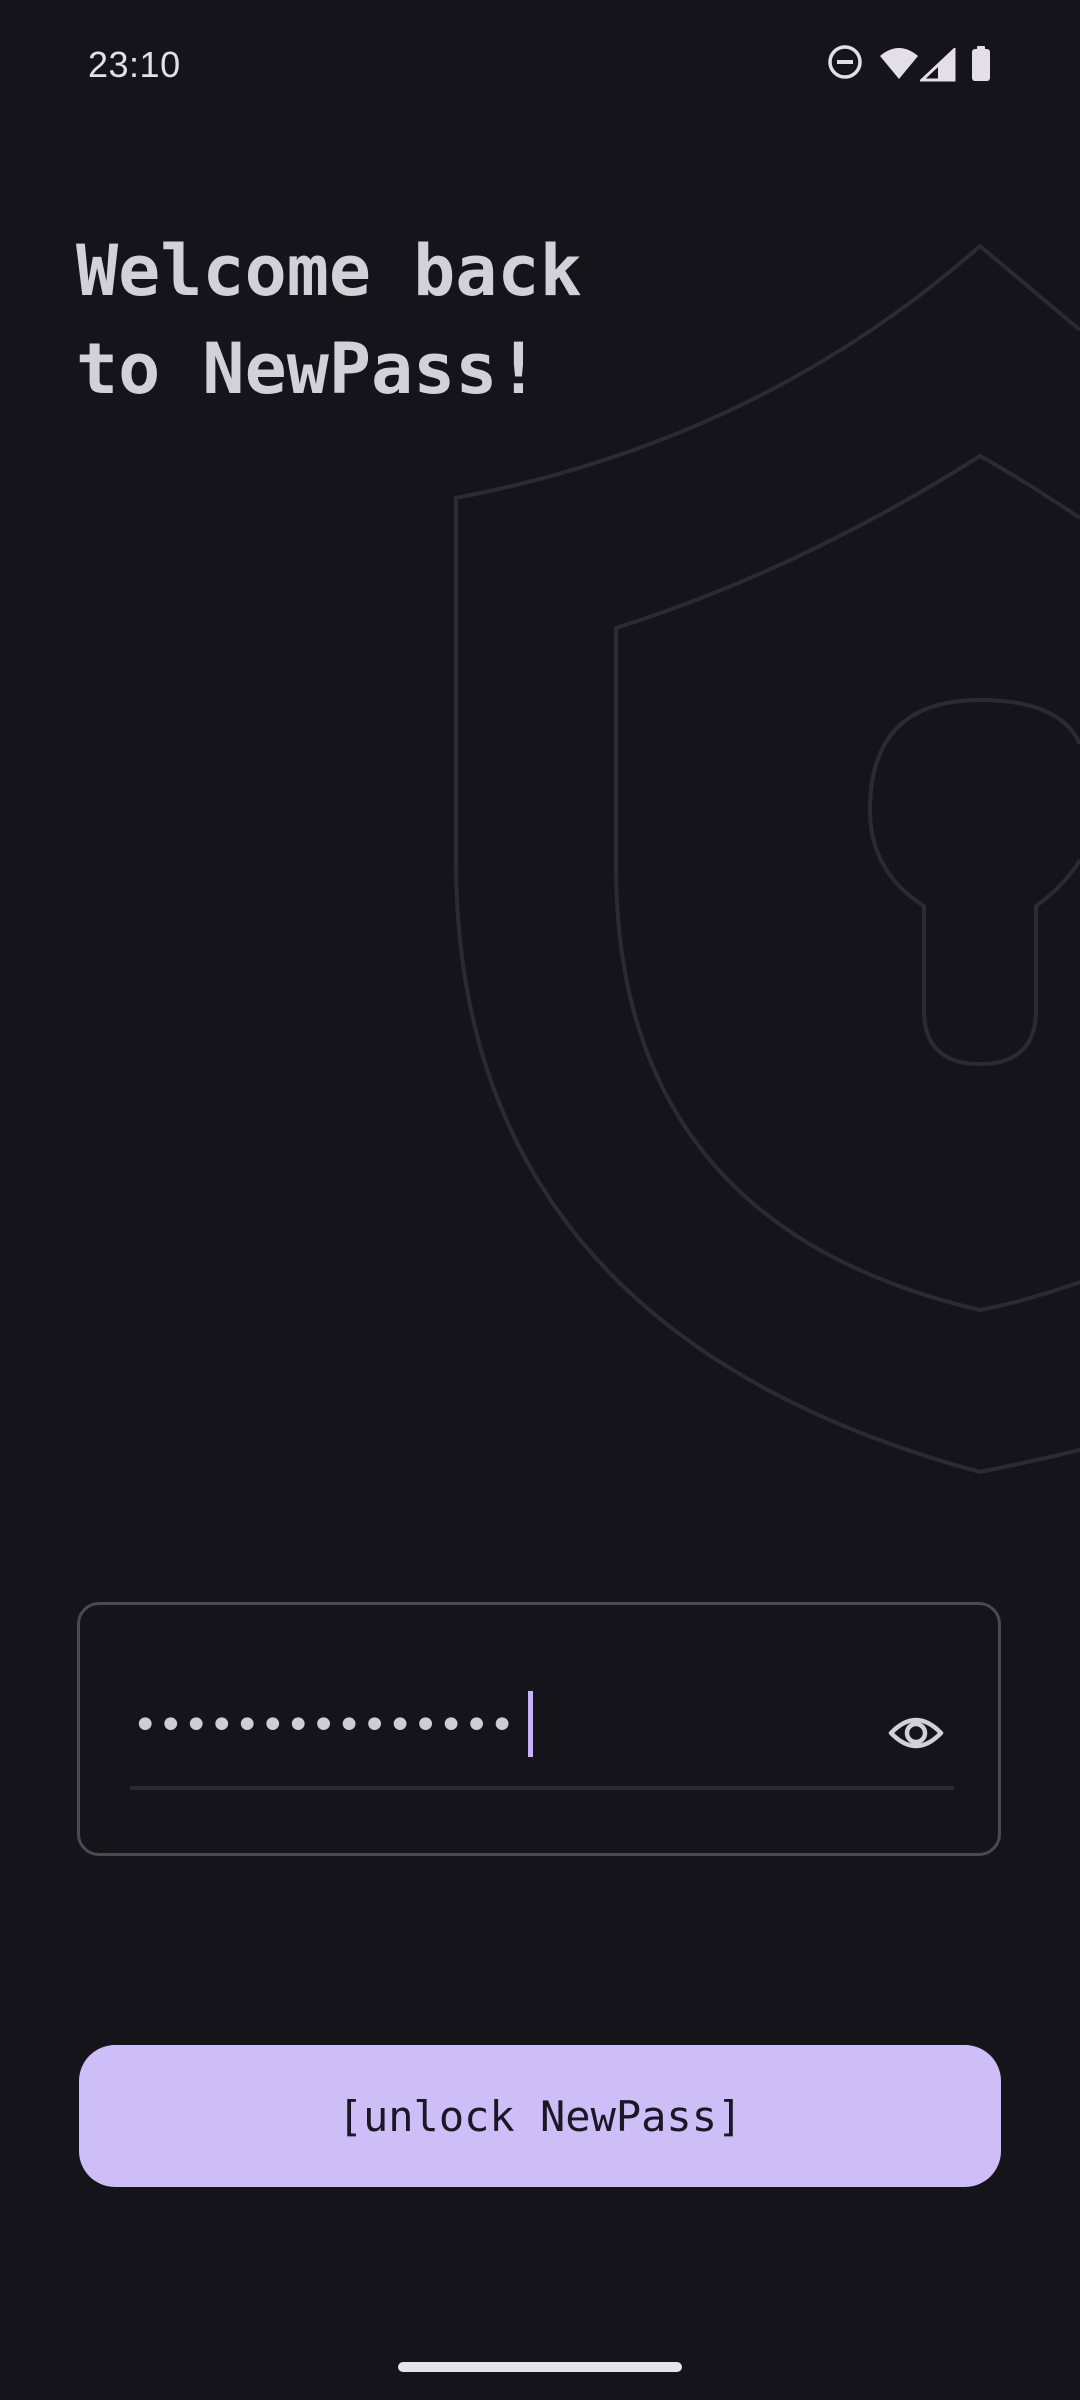 The height and width of the screenshot is (2400, 1080). I want to click on welcome-title: Welcome back to NewPass!, so click(526, 320).